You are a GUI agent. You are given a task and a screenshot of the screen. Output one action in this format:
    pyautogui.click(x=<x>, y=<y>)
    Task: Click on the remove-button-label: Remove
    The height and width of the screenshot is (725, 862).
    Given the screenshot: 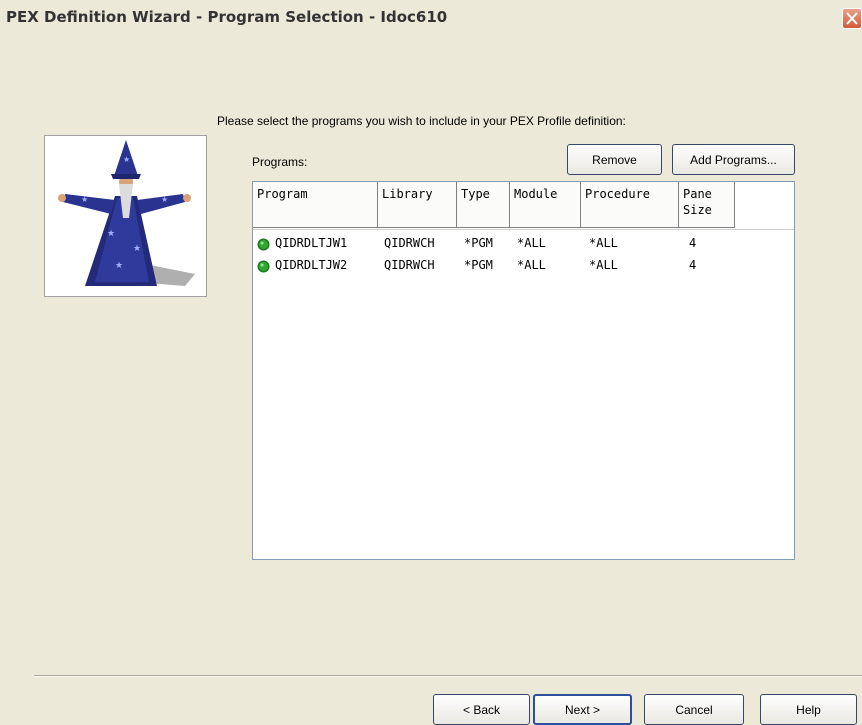 What is the action you would take?
    pyautogui.click(x=614, y=159)
    